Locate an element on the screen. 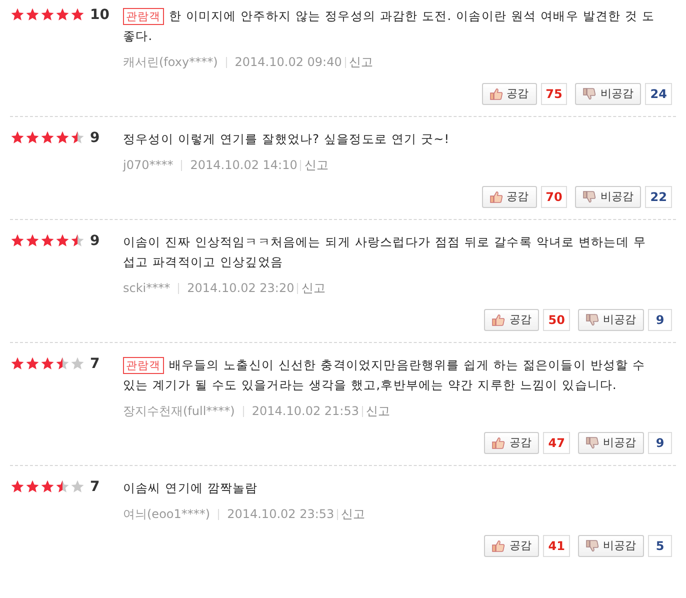  review-text: 이솜이 진짜 인상적임ㅋㅋ처음에는 되게 사랑스럽다가 점점 뒤로 갈수록 악녀로 변하는데 무섭고 파격적이고 인상깊었음 is located at coordinates (385, 252).